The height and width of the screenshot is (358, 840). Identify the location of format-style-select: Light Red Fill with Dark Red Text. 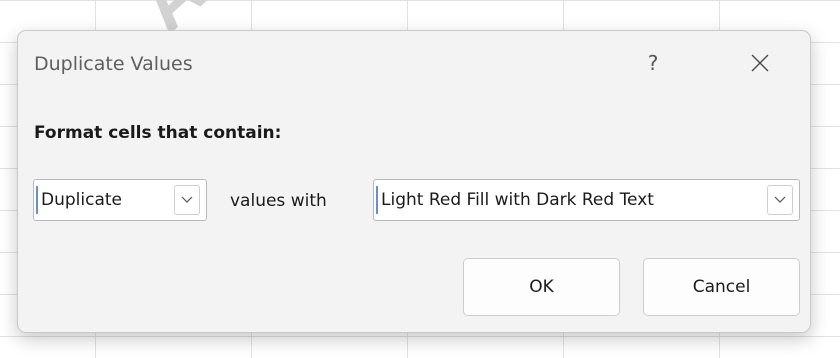
(586, 200).